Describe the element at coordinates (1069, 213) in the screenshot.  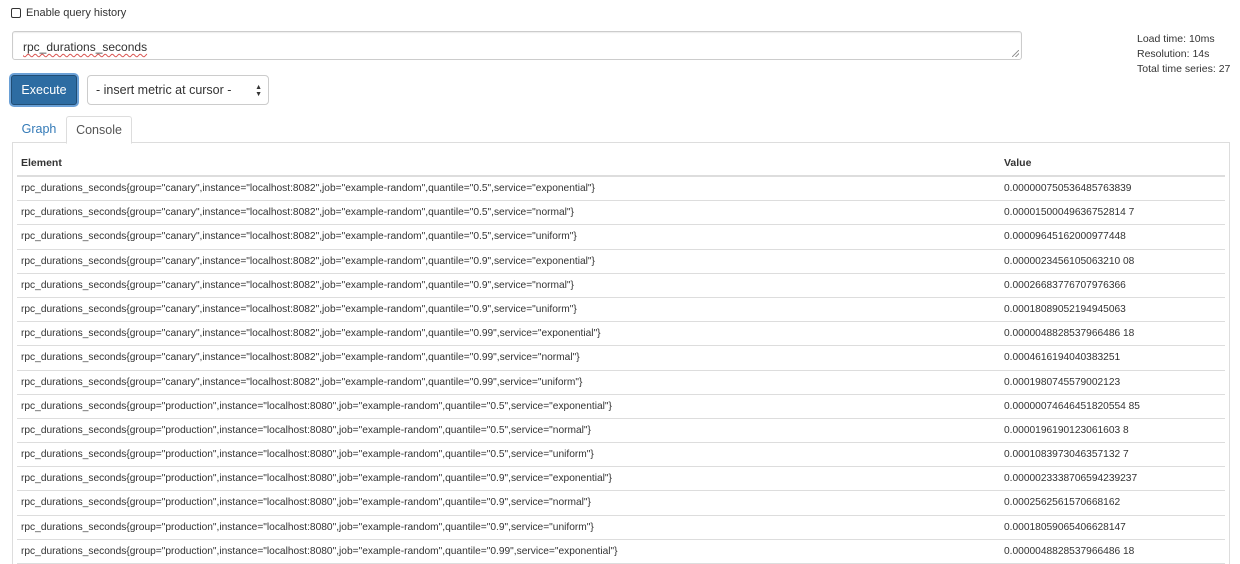
I see `value-cell: 0.00001500049636752814 7` at that location.